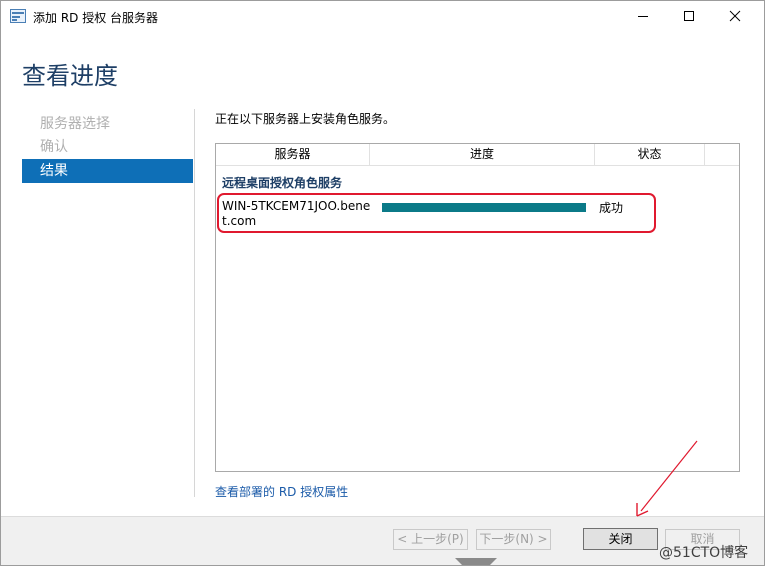 This screenshot has height=566, width=765. Describe the element at coordinates (513, 539) in the screenshot. I see `next-button: 下一步(N) >` at that location.